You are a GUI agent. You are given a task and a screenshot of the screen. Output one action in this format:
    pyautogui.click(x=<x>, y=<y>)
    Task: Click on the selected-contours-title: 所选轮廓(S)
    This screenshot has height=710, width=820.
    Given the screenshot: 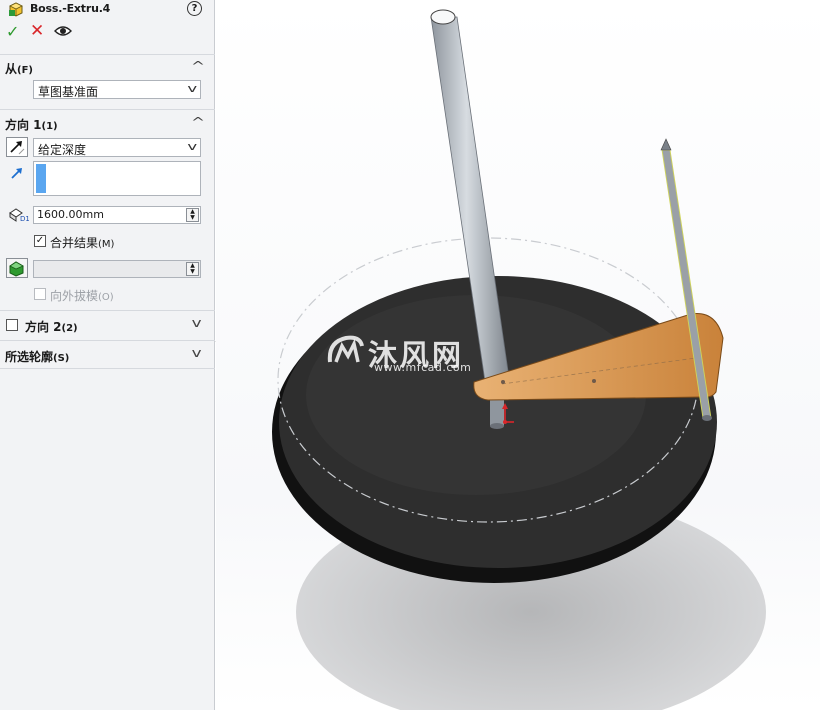 What is the action you would take?
    pyautogui.click(x=37, y=357)
    